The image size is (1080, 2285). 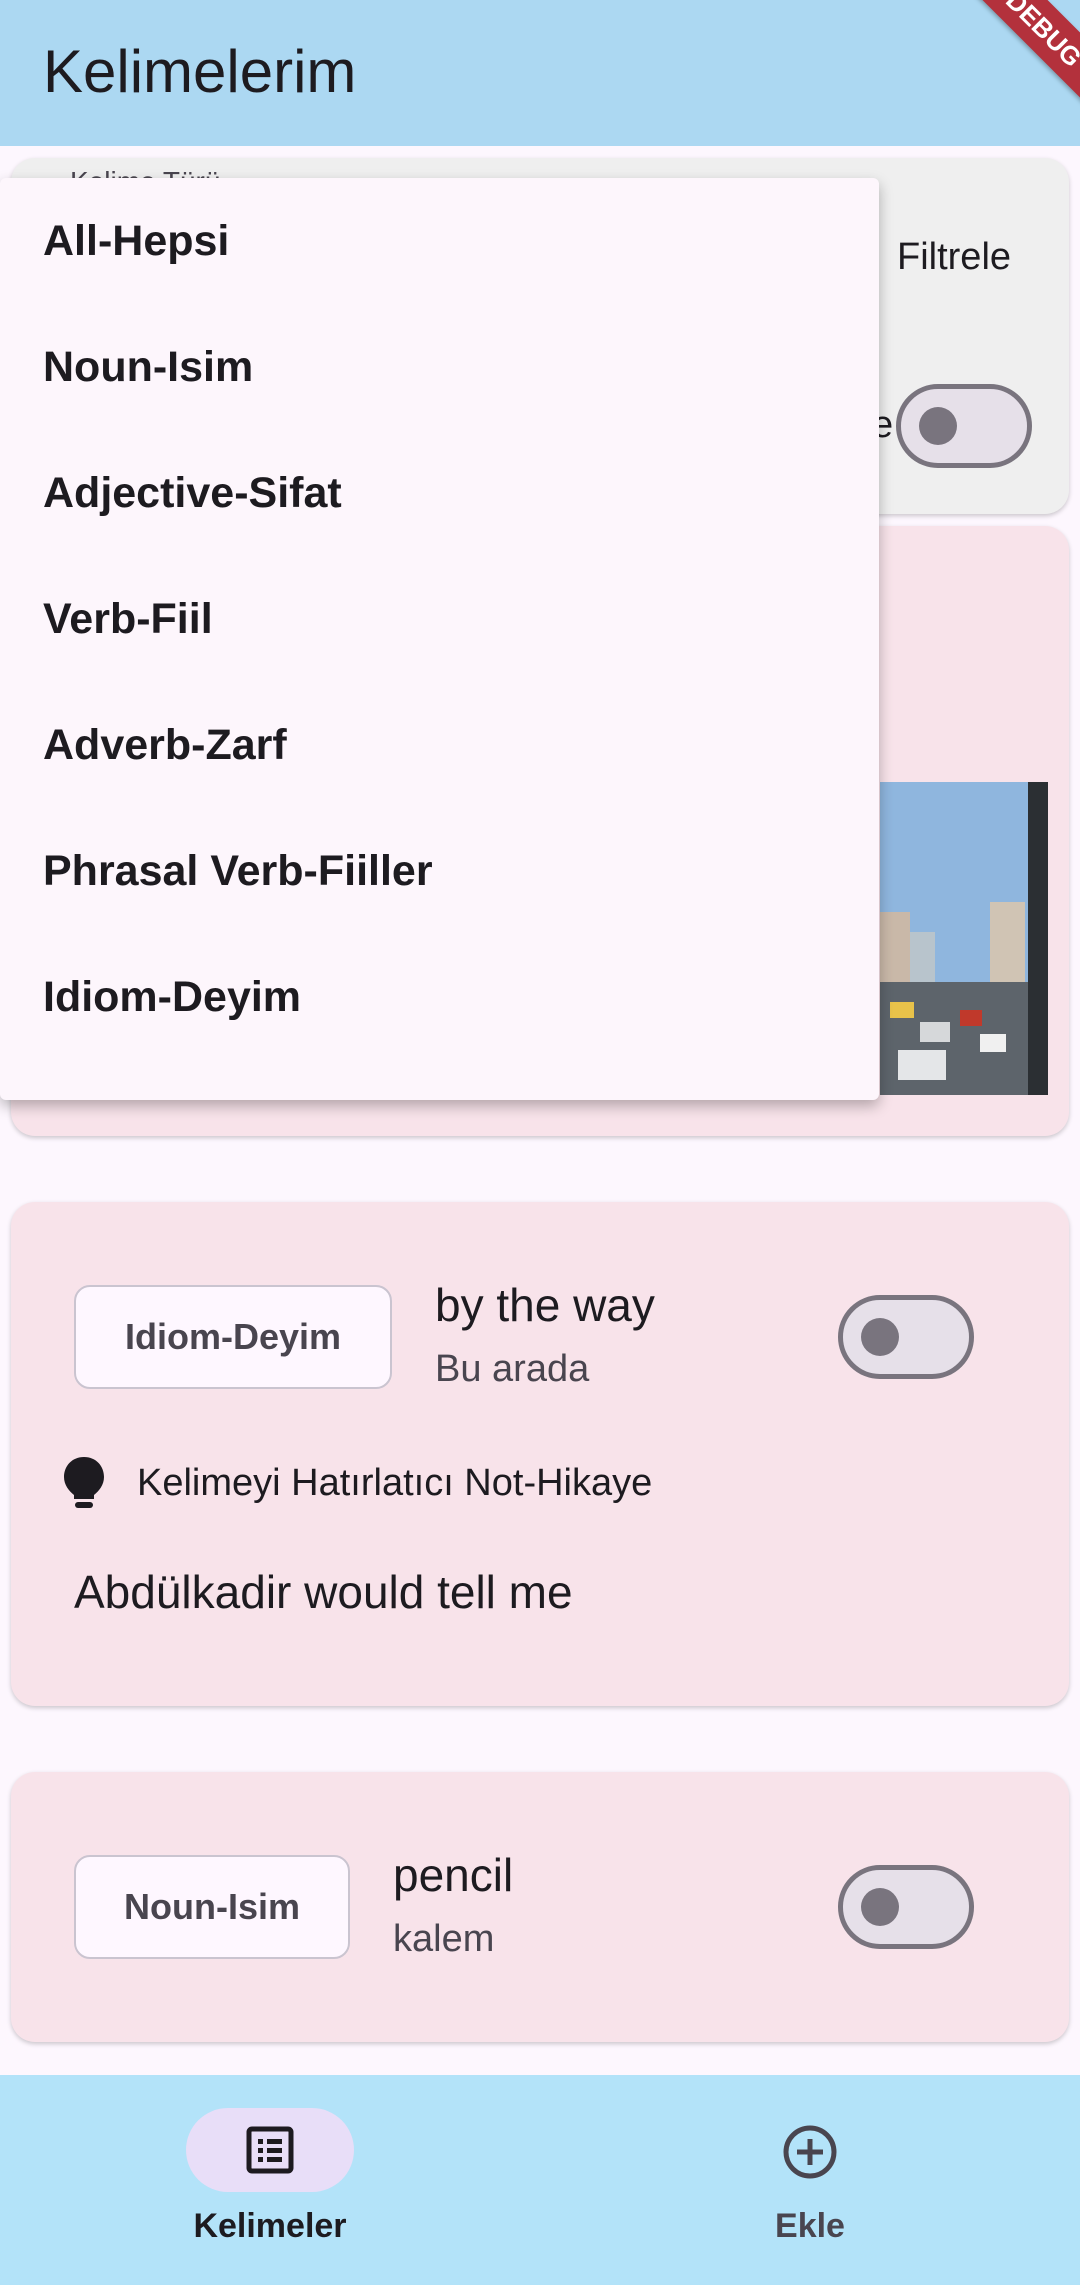 I want to click on word-english: pencil, so click(x=453, y=1875).